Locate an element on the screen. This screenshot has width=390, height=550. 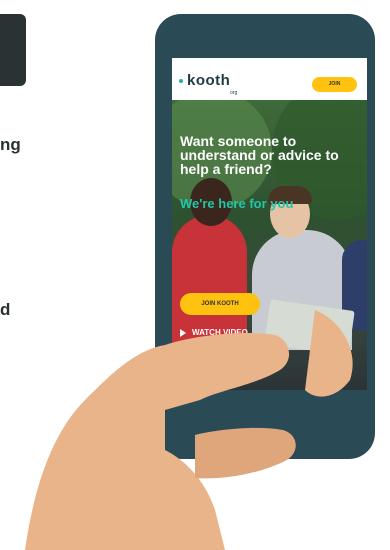
logo-dot-icon is located at coordinates (181, 81).